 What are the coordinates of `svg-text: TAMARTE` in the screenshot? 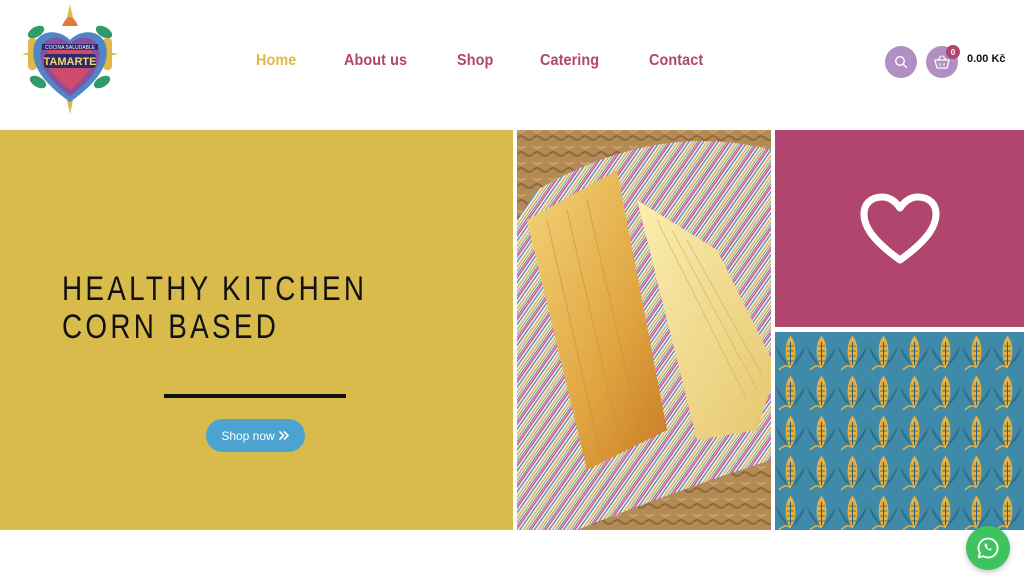 It's located at (70, 62).